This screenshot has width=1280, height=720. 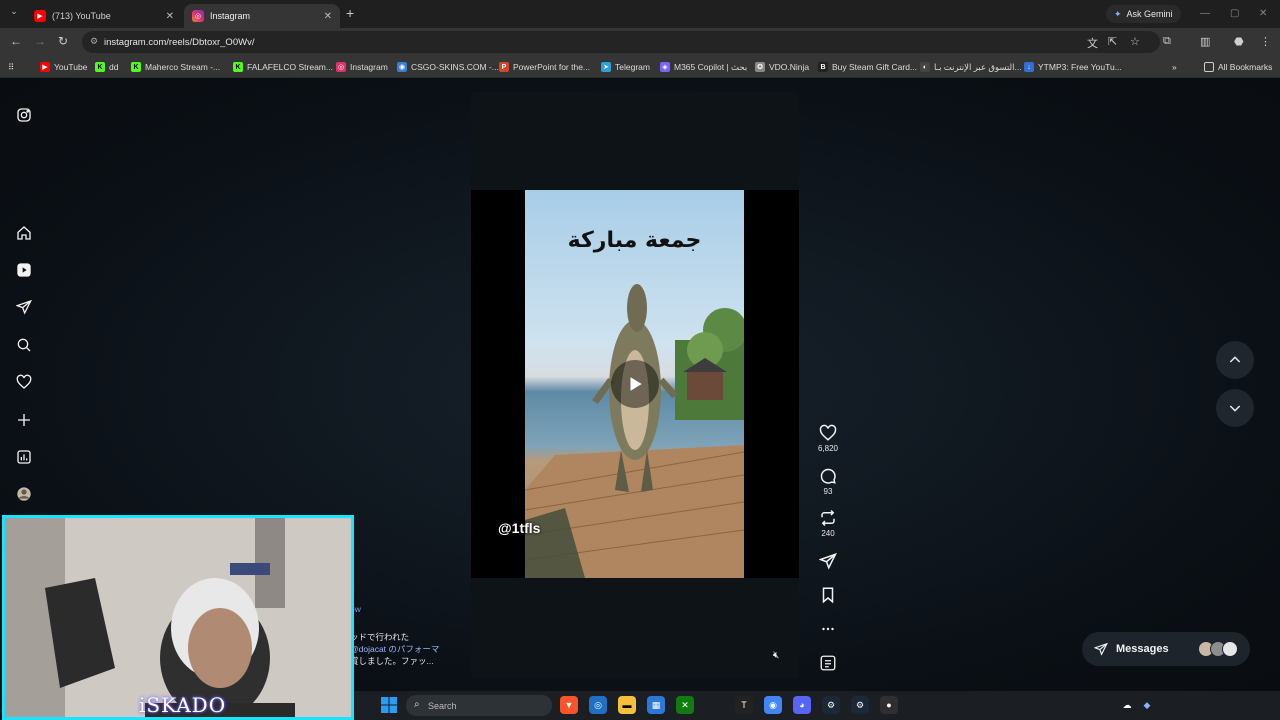 What do you see at coordinates (1235, 408) in the screenshot?
I see `next-reel-button` at bounding box center [1235, 408].